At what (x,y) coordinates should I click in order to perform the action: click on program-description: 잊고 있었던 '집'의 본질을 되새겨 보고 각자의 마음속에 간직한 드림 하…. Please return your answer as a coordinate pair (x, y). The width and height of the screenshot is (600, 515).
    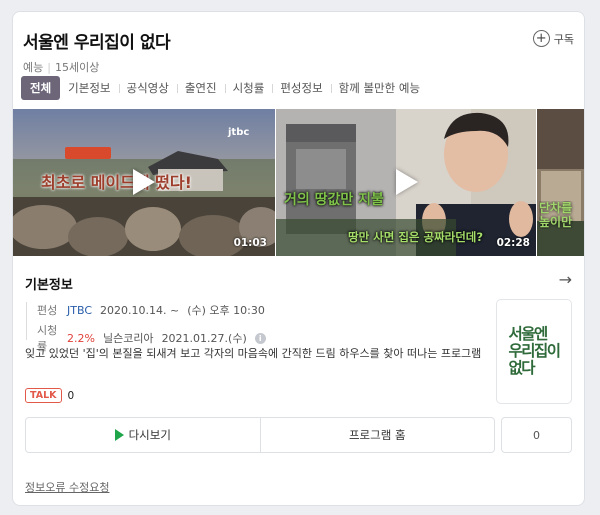
    Looking at the image, I should click on (253, 353).